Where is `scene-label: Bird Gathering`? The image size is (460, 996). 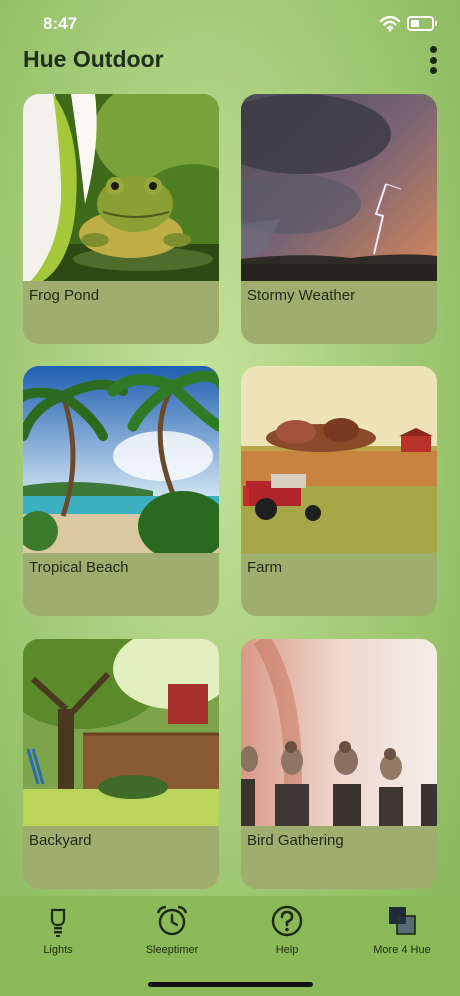 scene-label: Bird Gathering is located at coordinates (295, 840).